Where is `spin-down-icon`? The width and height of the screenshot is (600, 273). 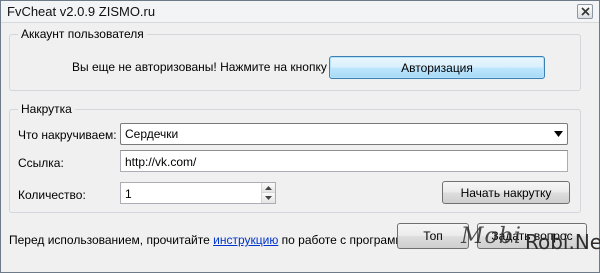 spin-down-icon is located at coordinates (268, 198).